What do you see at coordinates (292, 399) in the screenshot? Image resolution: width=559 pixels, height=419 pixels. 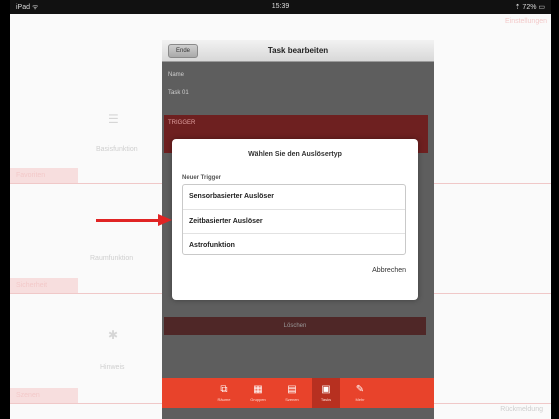 I see `tab-label: Szenen` at bounding box center [292, 399].